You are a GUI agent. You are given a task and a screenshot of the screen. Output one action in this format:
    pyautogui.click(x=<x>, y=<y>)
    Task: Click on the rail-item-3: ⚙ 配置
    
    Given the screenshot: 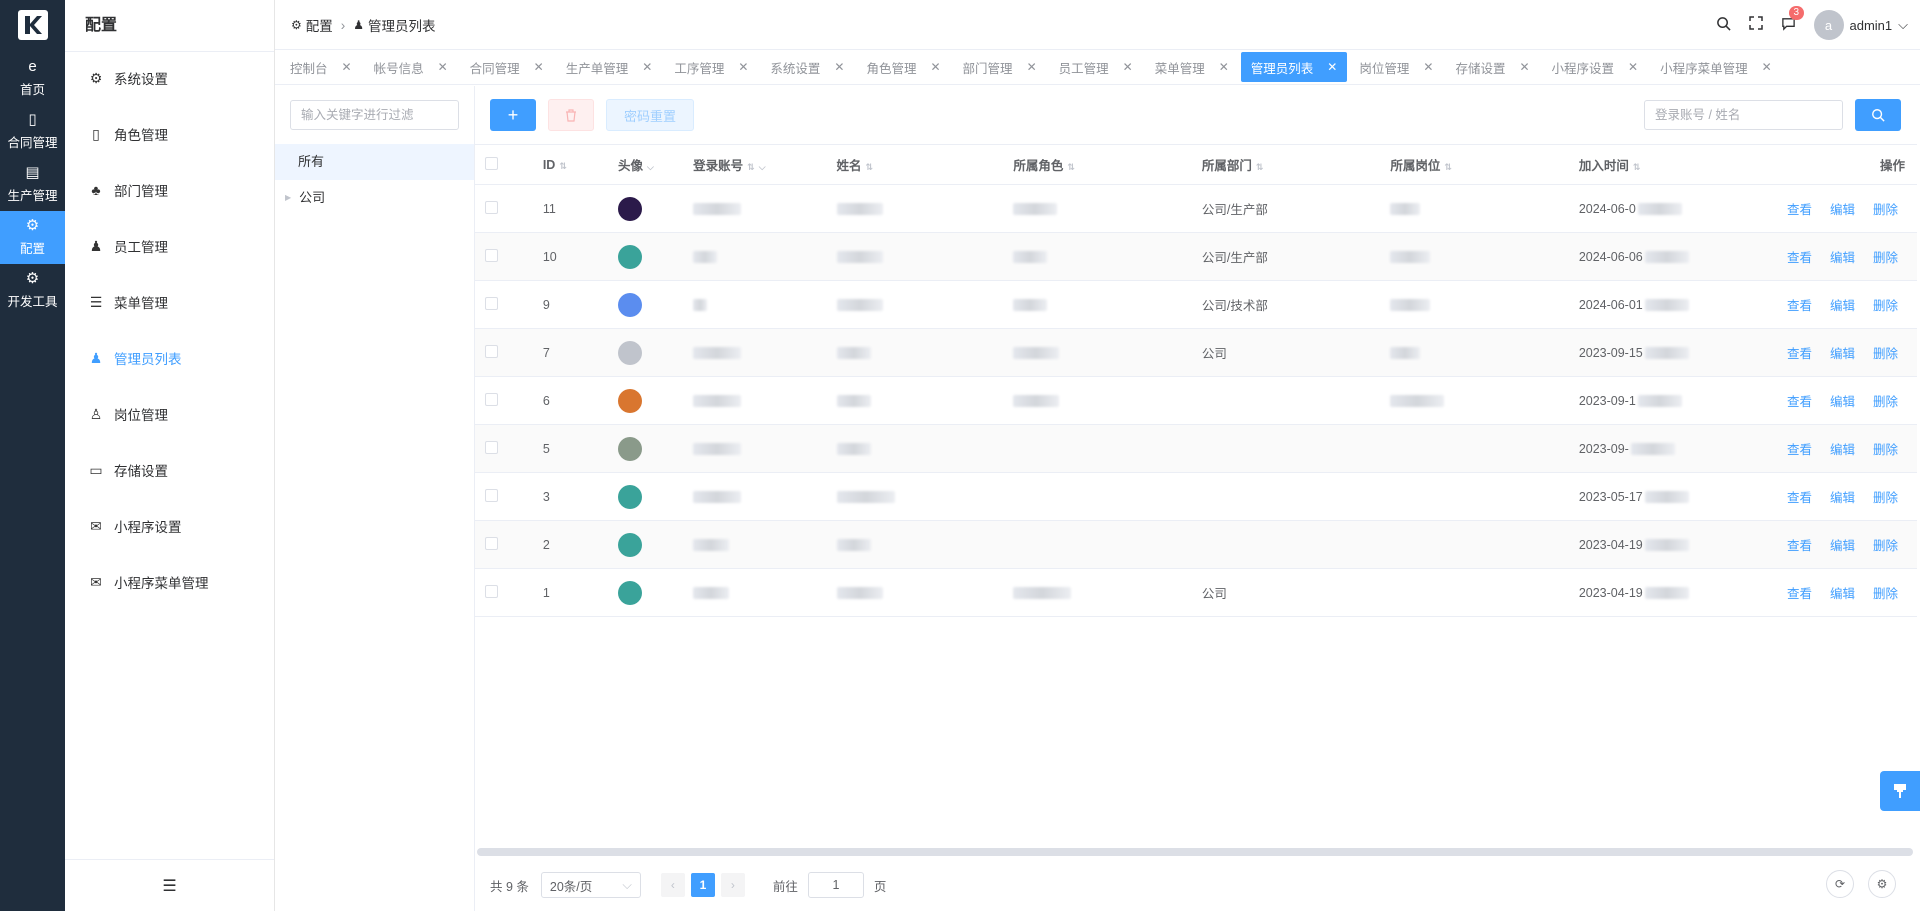 What is the action you would take?
    pyautogui.click(x=32, y=237)
    